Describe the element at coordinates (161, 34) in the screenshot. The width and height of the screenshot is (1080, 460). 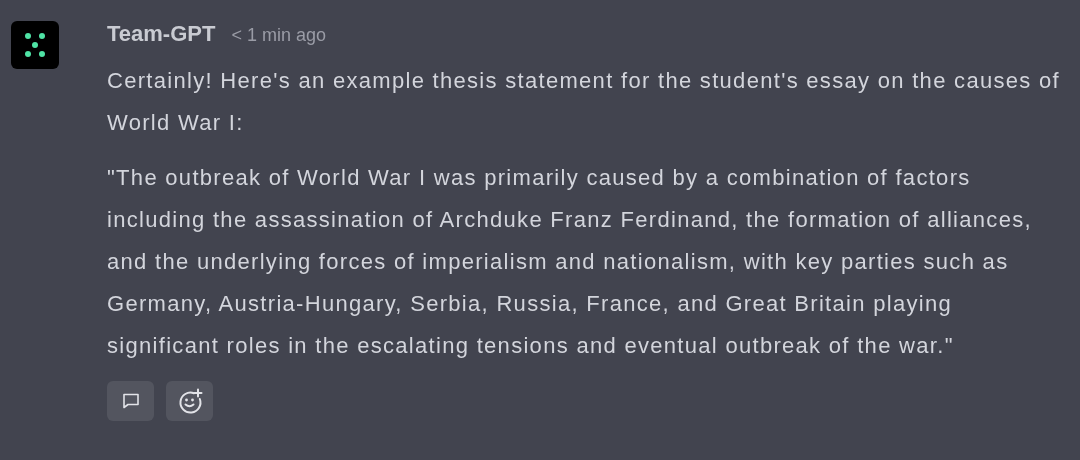
I see `author-name: Team-GPT` at that location.